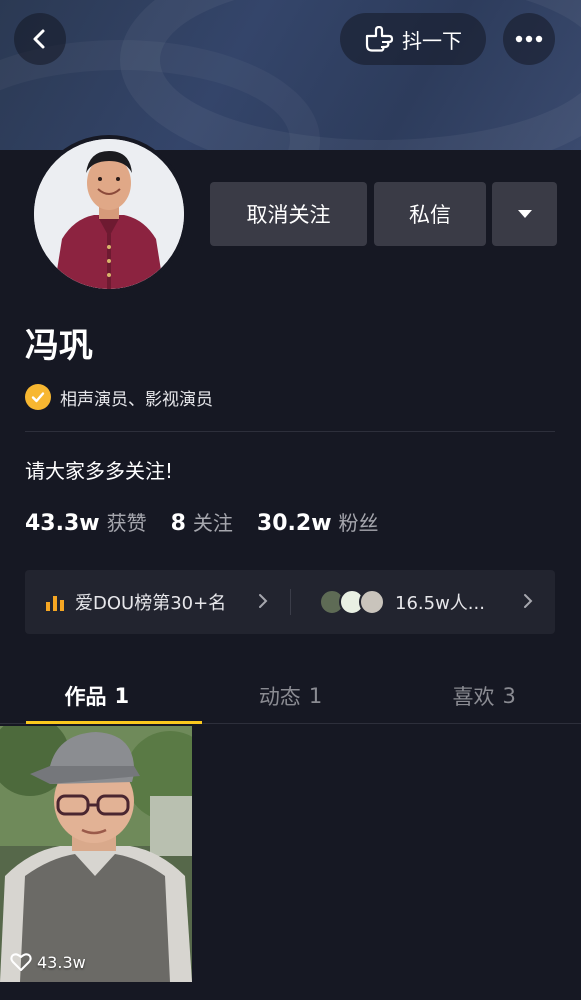 This screenshot has height=1000, width=581. I want to click on shake-label: 抖一下, so click(432, 40).